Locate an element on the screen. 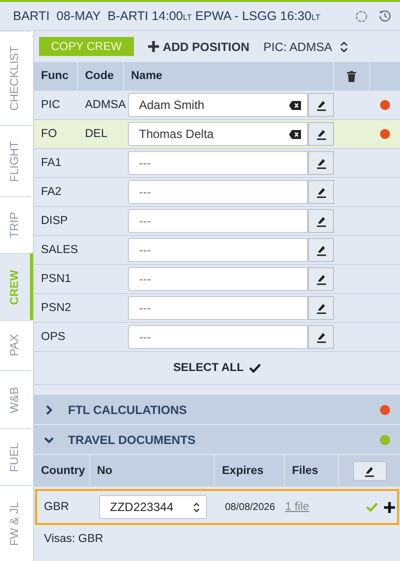 The width and height of the screenshot is (400, 561). section-header: FTL CALCULATIONS is located at coordinates (217, 410).